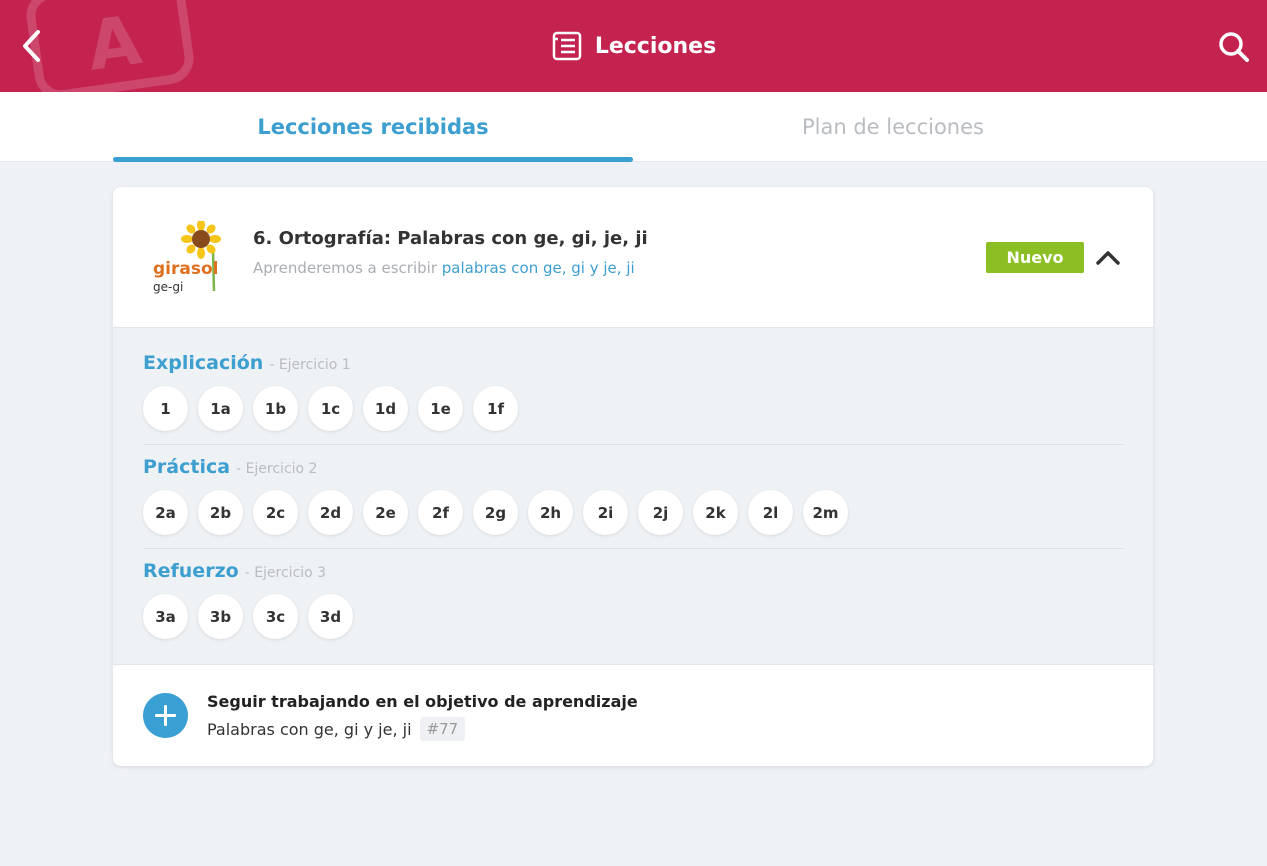  What do you see at coordinates (168, 287) in the screenshot?
I see `logo-sub-text: ge-gi` at bounding box center [168, 287].